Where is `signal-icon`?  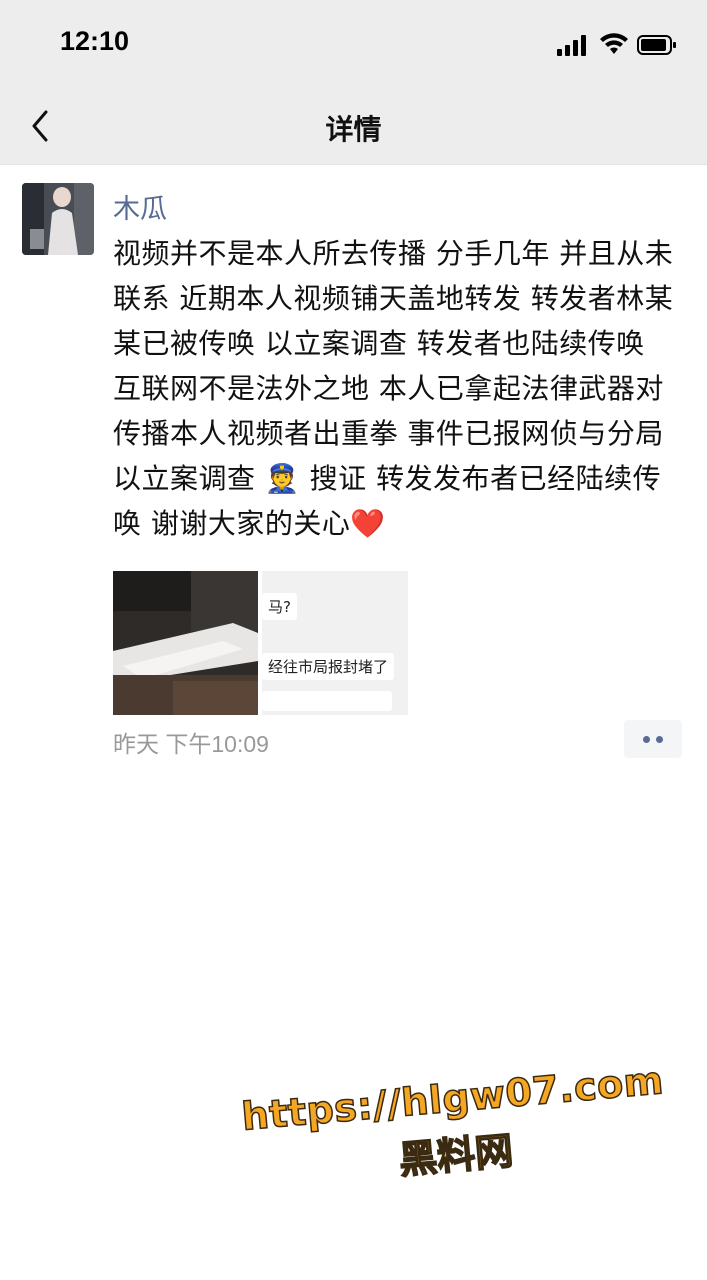 signal-icon is located at coordinates (571, 45).